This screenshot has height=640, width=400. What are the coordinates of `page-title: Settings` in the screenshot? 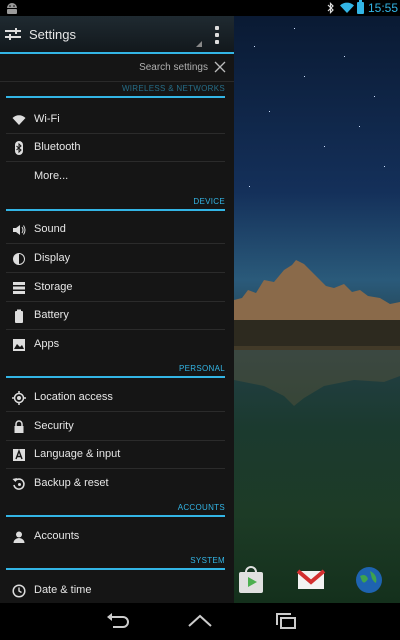 It's located at (52, 34).